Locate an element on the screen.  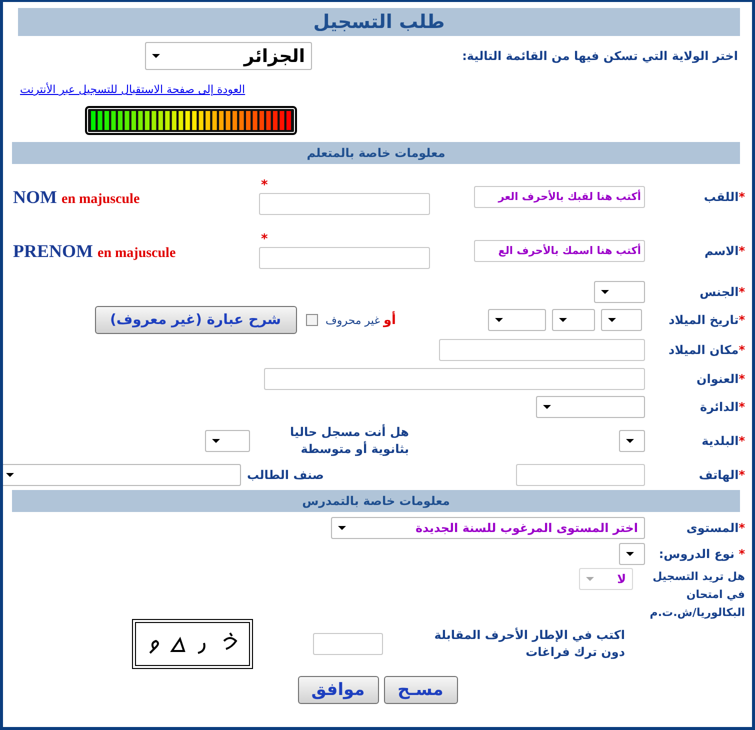
section-header: معلومات خاصة بالتمدرس is located at coordinates (376, 501).